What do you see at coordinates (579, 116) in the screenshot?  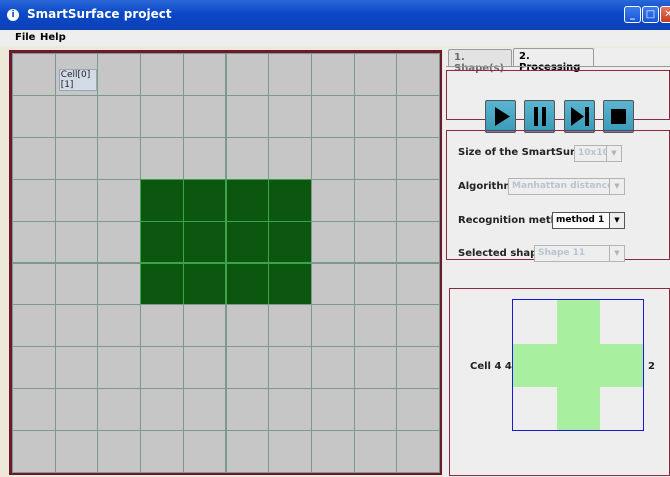 I see `step-button` at bounding box center [579, 116].